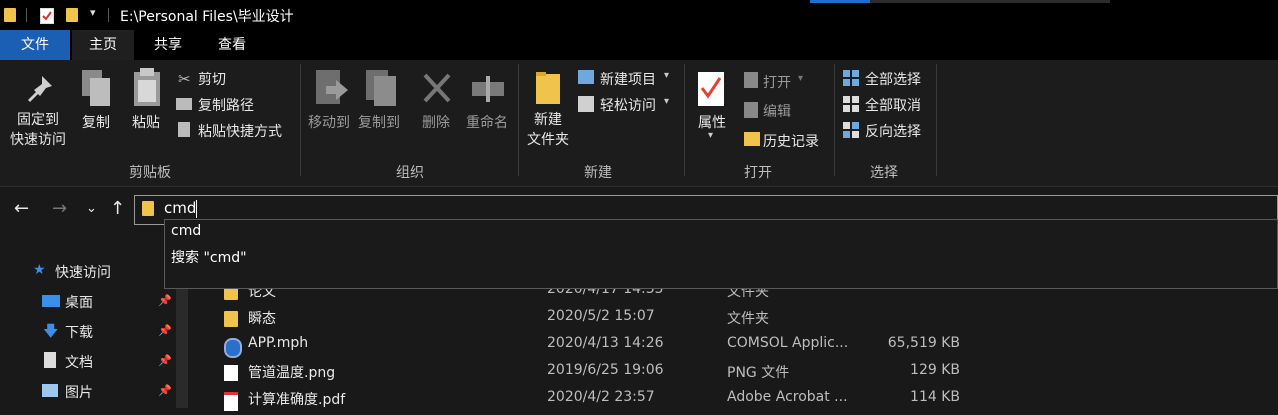 This screenshot has height=415, width=1278. Describe the element at coordinates (96, 122) in the screenshot. I see `copy-button: 复制` at that location.